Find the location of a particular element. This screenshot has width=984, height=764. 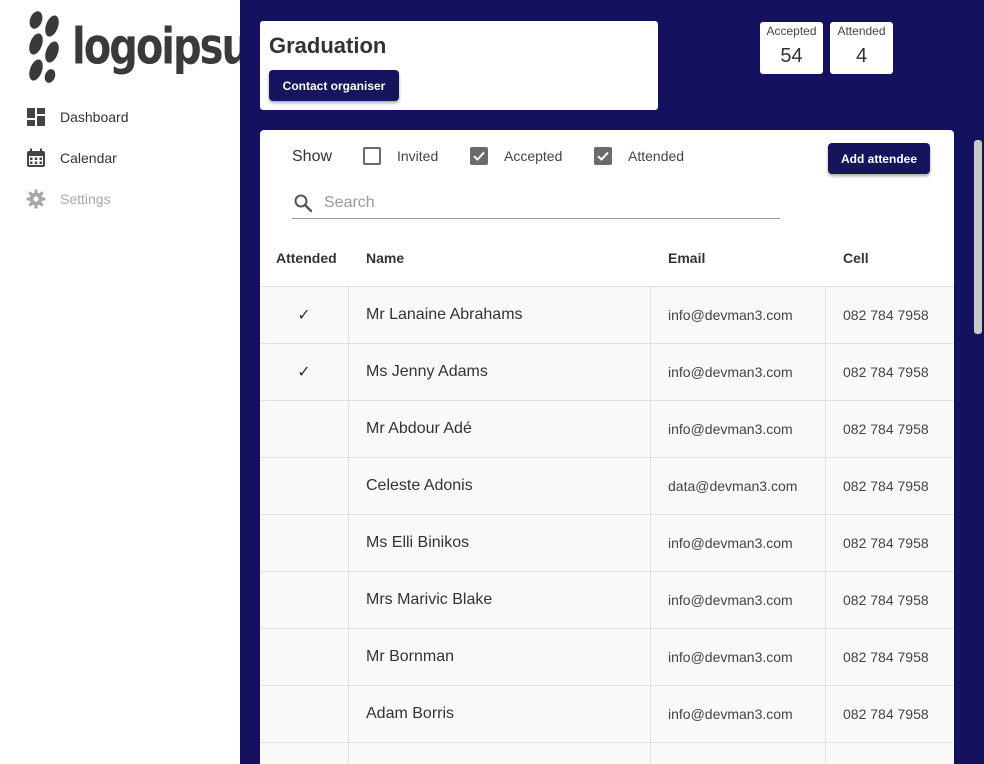

table-header: Attended Name Email Cell is located at coordinates (607, 258).